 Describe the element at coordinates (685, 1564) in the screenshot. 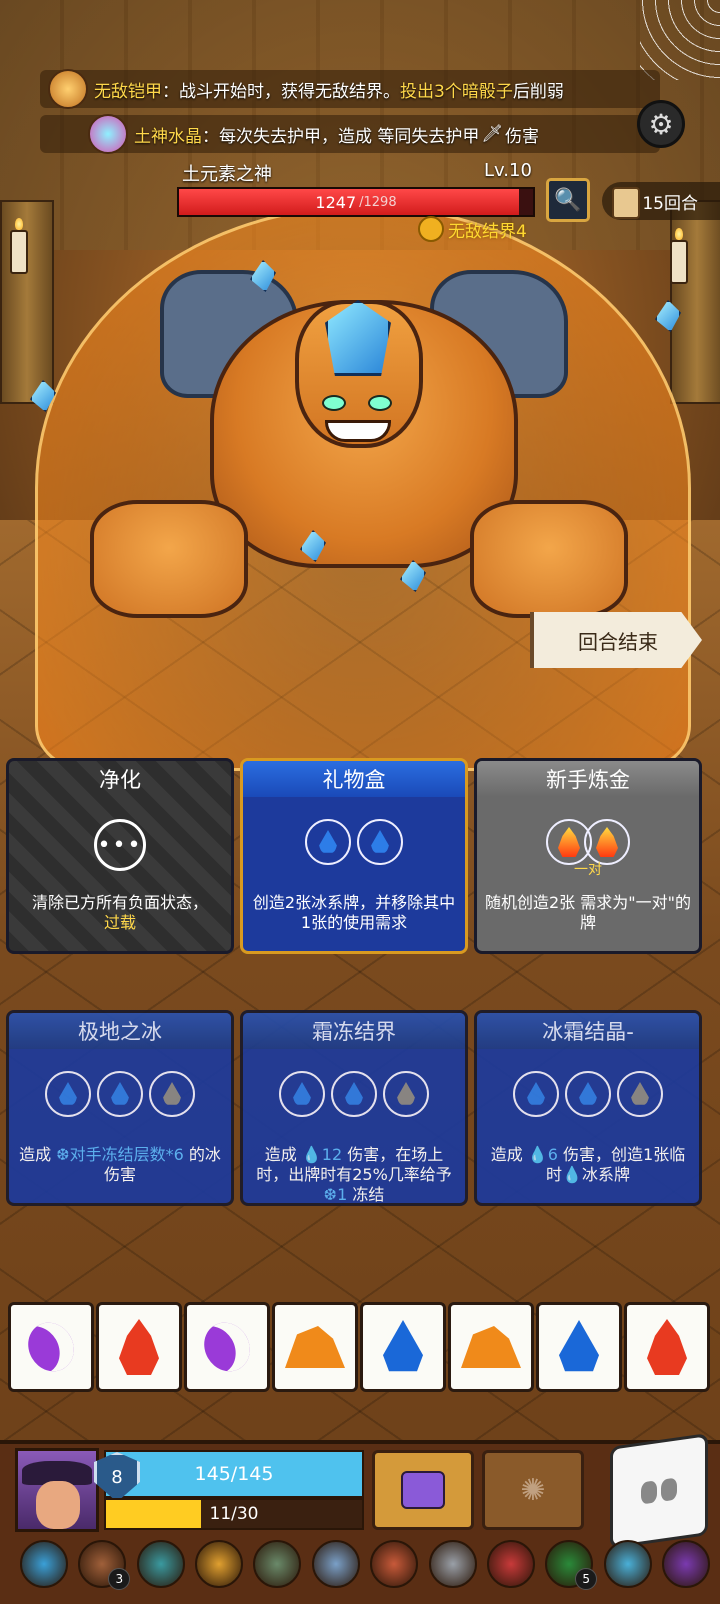

I see `skull-book-relic-icon` at that location.